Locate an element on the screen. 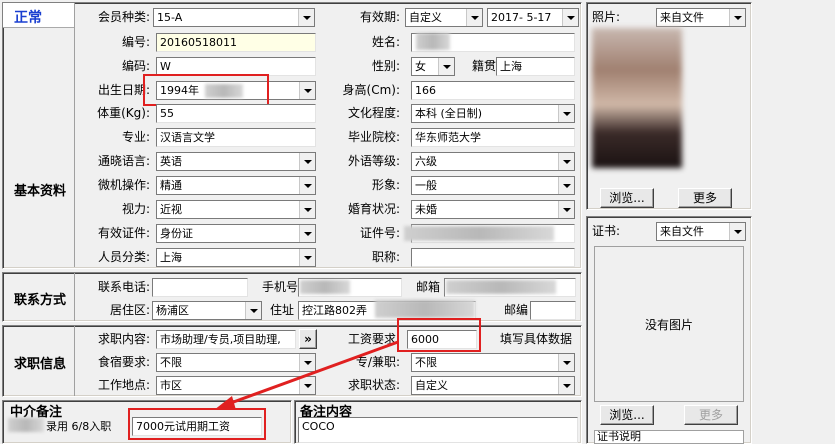 This screenshot has height=444, width=835. cert-source-select: 来自文件 is located at coordinates (701, 231).